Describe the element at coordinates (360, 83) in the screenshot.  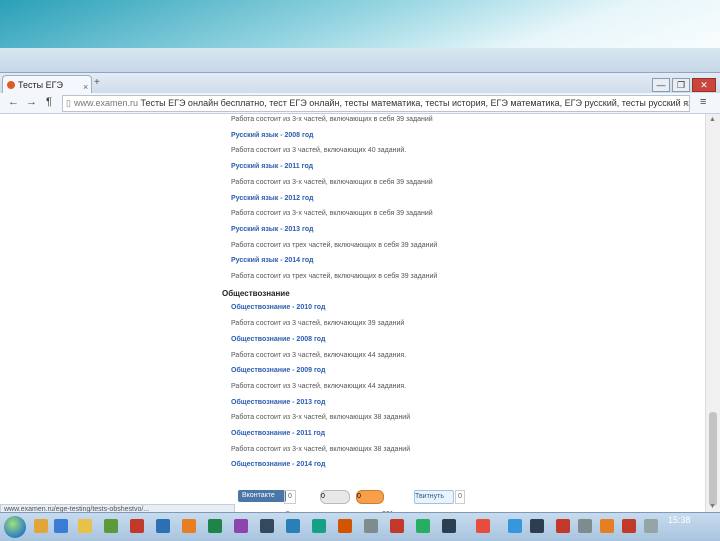
I see `tab-strip: Тесты ЕГЭ онлайн × + —❐✕` at that location.